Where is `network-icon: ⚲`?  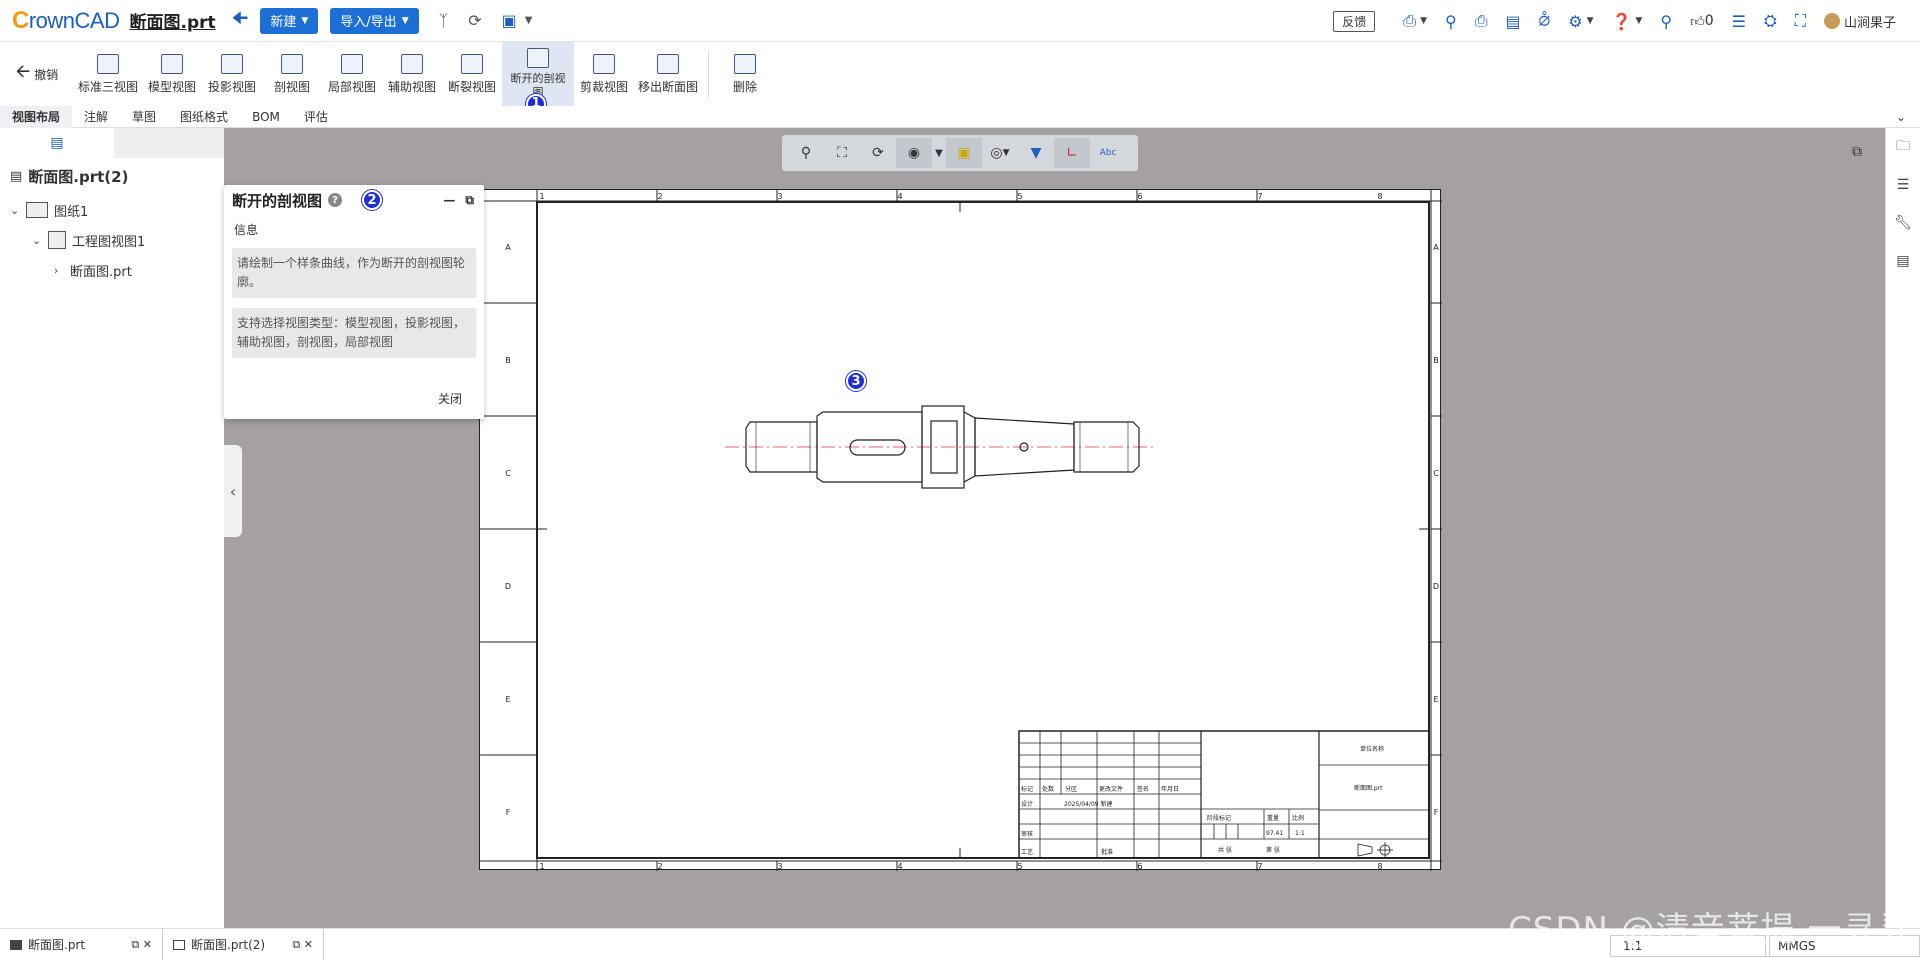
network-icon: ⚲ is located at coordinates (1666, 21).